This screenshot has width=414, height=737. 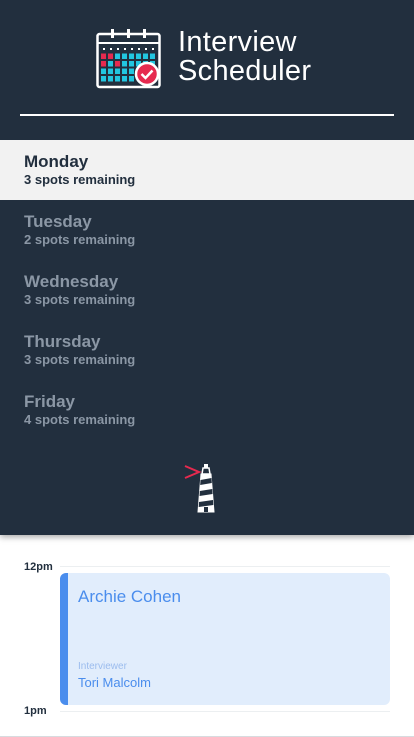 What do you see at coordinates (56, 161) in the screenshot?
I see `day-name: Monday` at bounding box center [56, 161].